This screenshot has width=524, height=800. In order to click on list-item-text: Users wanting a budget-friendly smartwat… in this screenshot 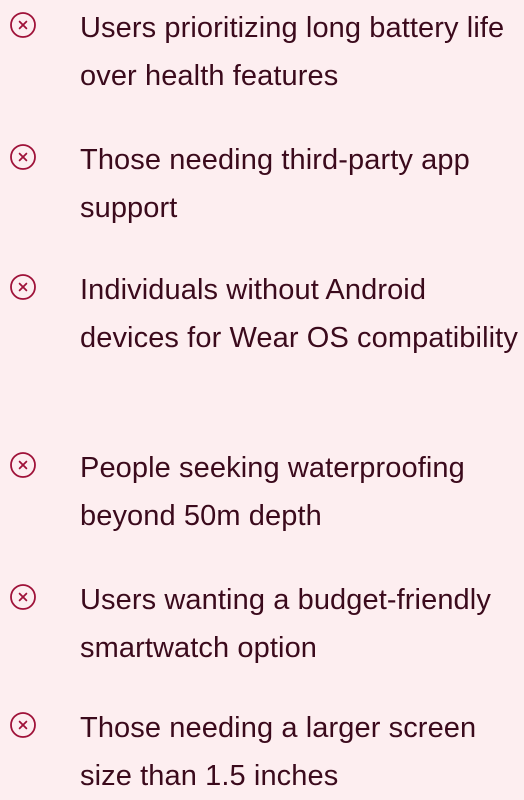, I will do `click(285, 624)`.